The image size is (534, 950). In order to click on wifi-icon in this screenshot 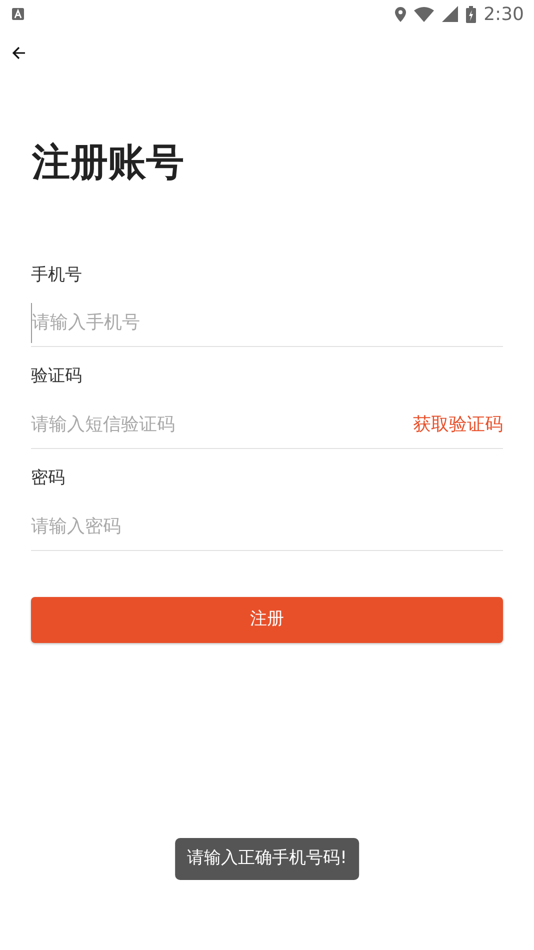, I will do `click(424, 14)`.